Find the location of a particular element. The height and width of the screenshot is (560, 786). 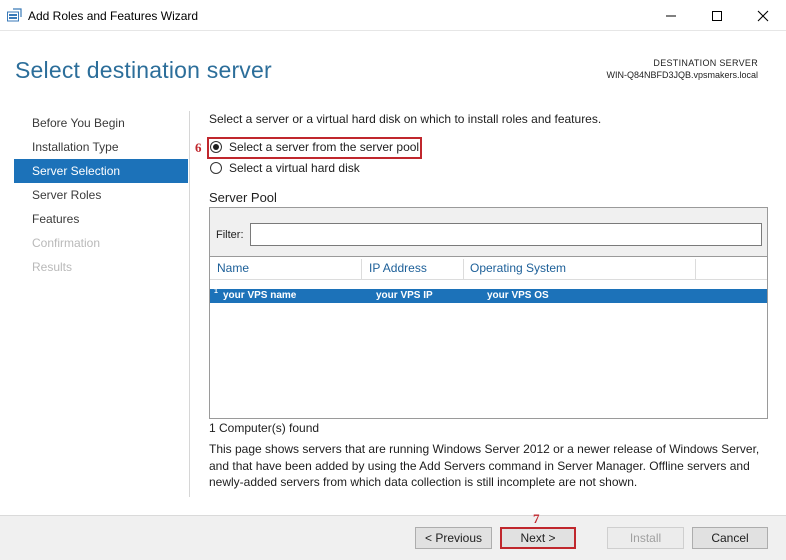

minimize-button is located at coordinates (671, 15).